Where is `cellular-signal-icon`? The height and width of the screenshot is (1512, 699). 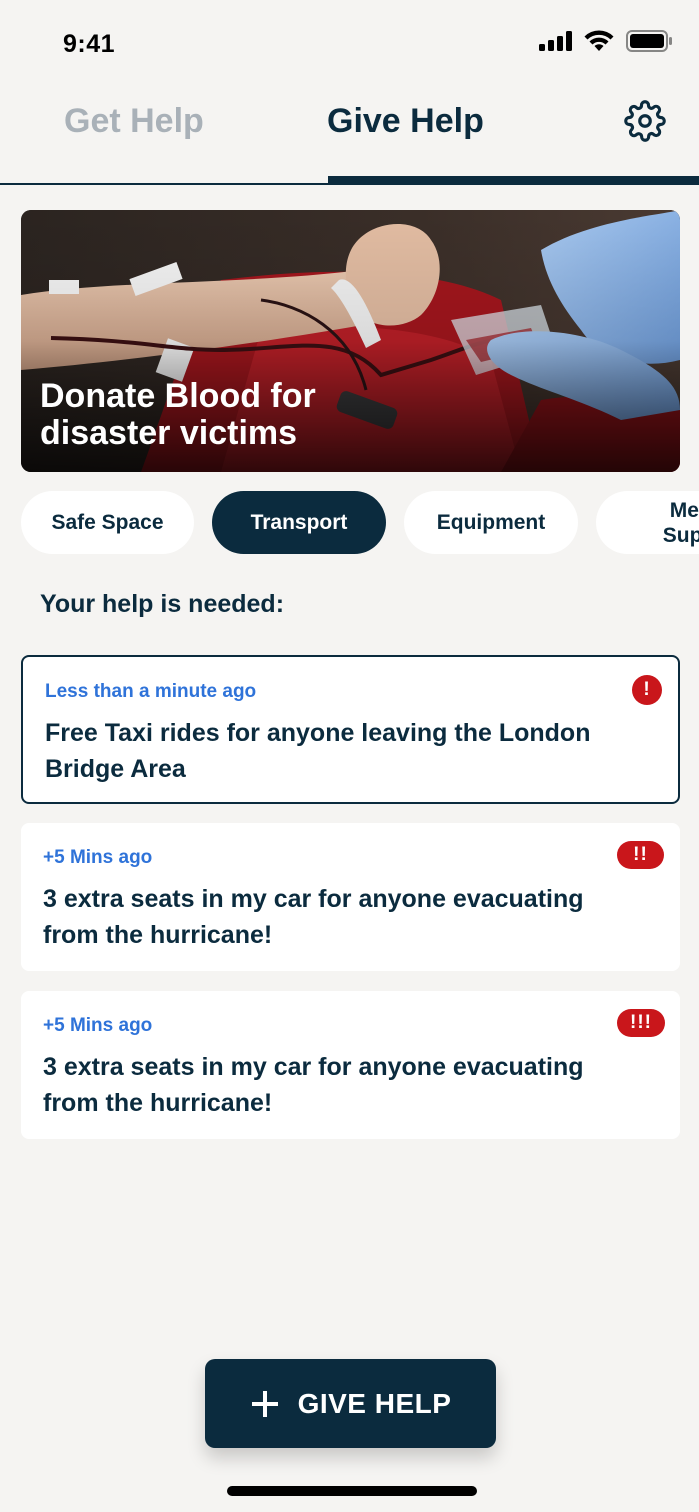
cellular-signal-icon is located at coordinates (555, 41).